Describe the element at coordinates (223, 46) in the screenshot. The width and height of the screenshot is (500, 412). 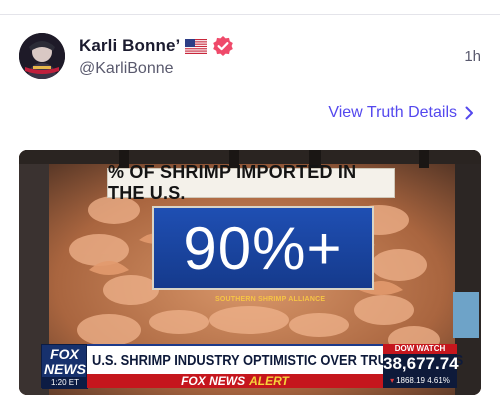
I see `verified-badge-icon` at that location.